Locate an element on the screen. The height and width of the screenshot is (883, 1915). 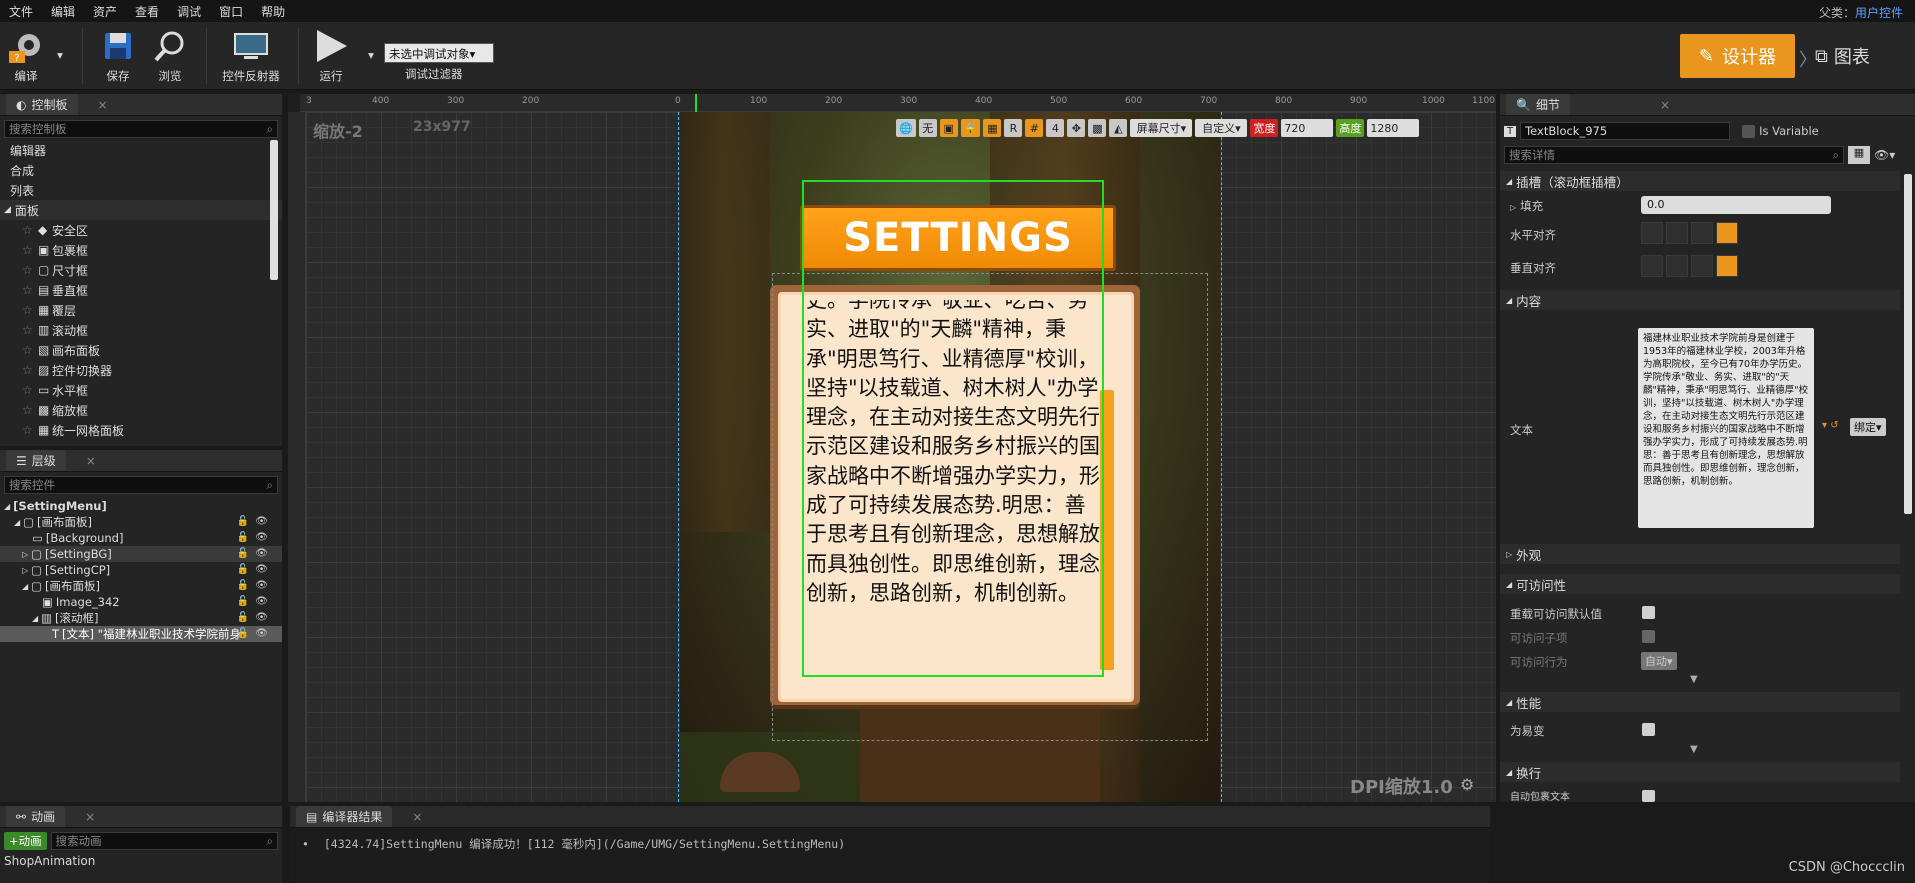
screen-size-dropdown: 屏幕尺寸▾ is located at coordinates (1161, 128).